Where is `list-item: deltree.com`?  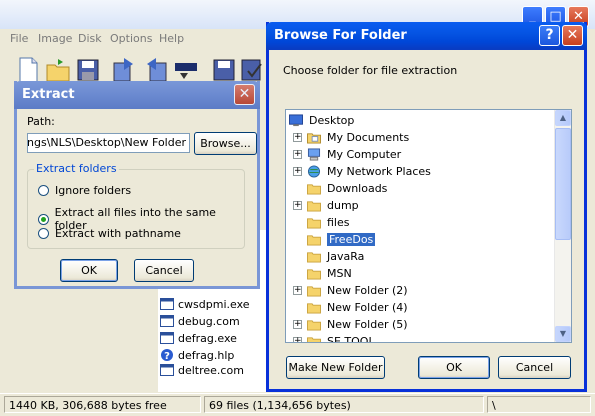 list-item: deltree.com is located at coordinates (202, 370).